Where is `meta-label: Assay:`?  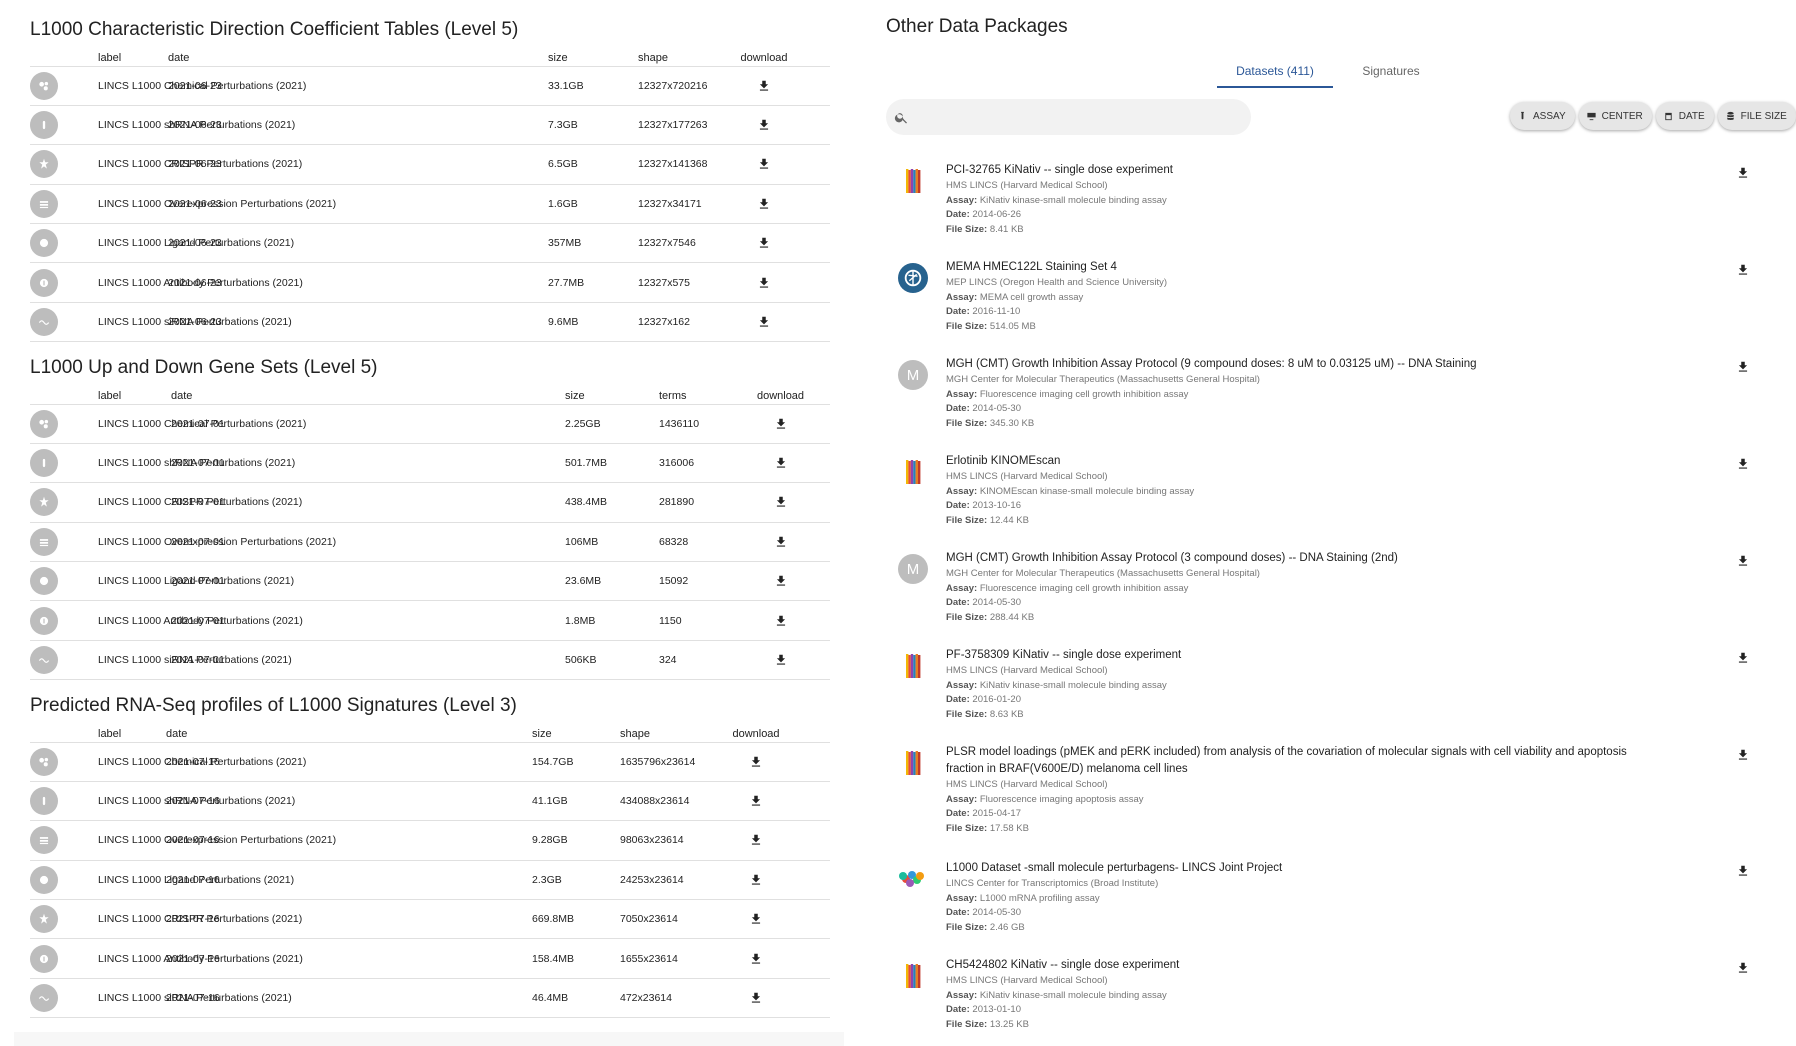 meta-label: Assay: is located at coordinates (962, 491).